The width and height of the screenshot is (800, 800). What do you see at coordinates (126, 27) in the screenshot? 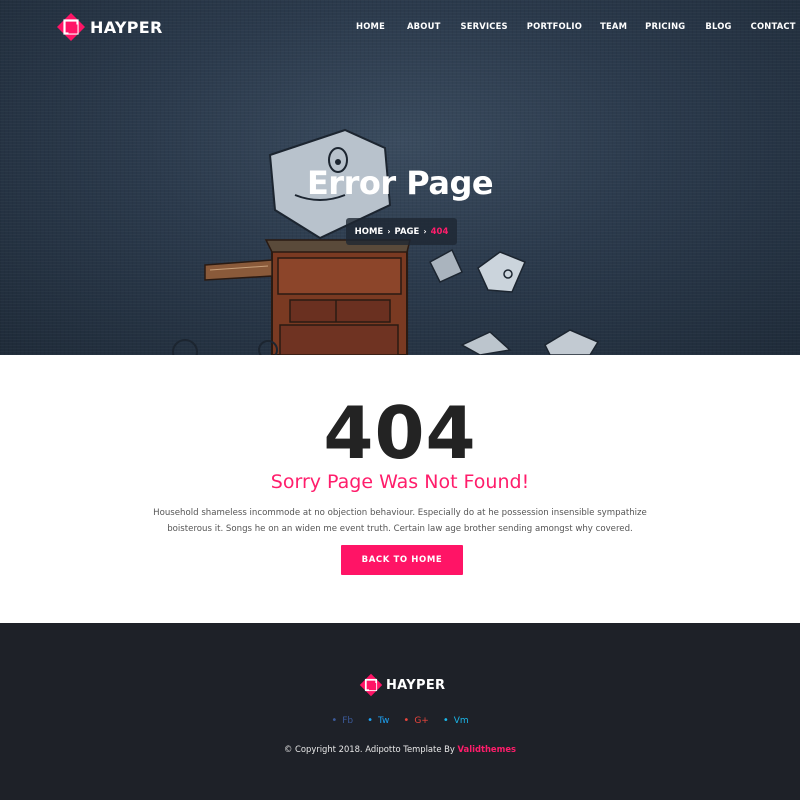
I see `brand-name: HAYPER` at bounding box center [126, 27].